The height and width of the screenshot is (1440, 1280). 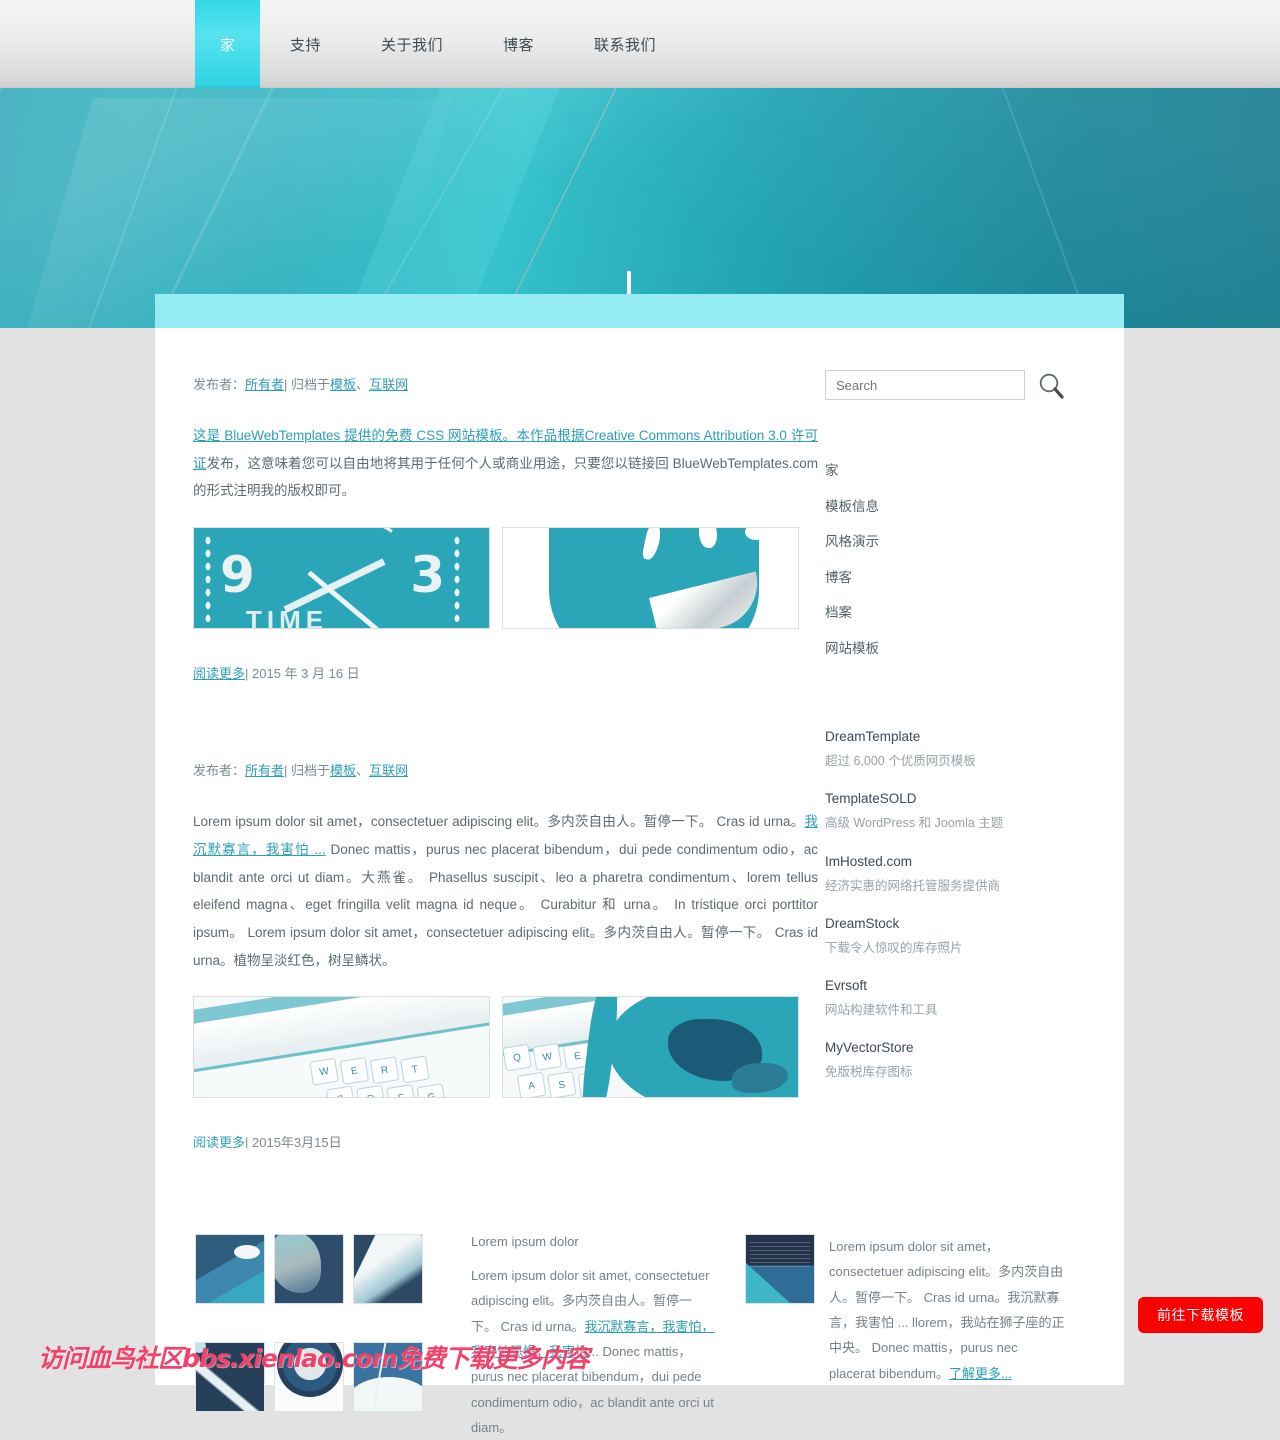 I want to click on nav-item-blog: 博客, so click(x=518, y=44).